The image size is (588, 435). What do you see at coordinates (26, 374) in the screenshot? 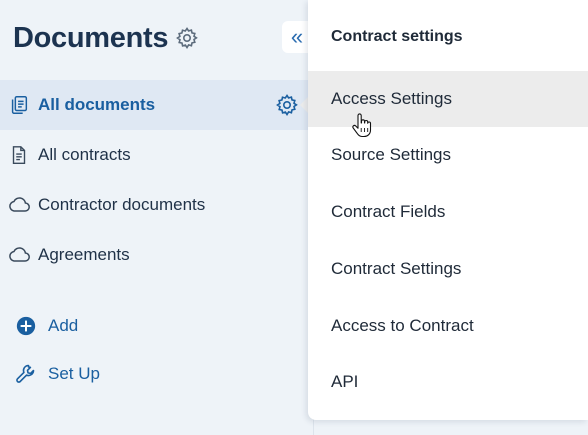
I see `wrench-icon` at bounding box center [26, 374].